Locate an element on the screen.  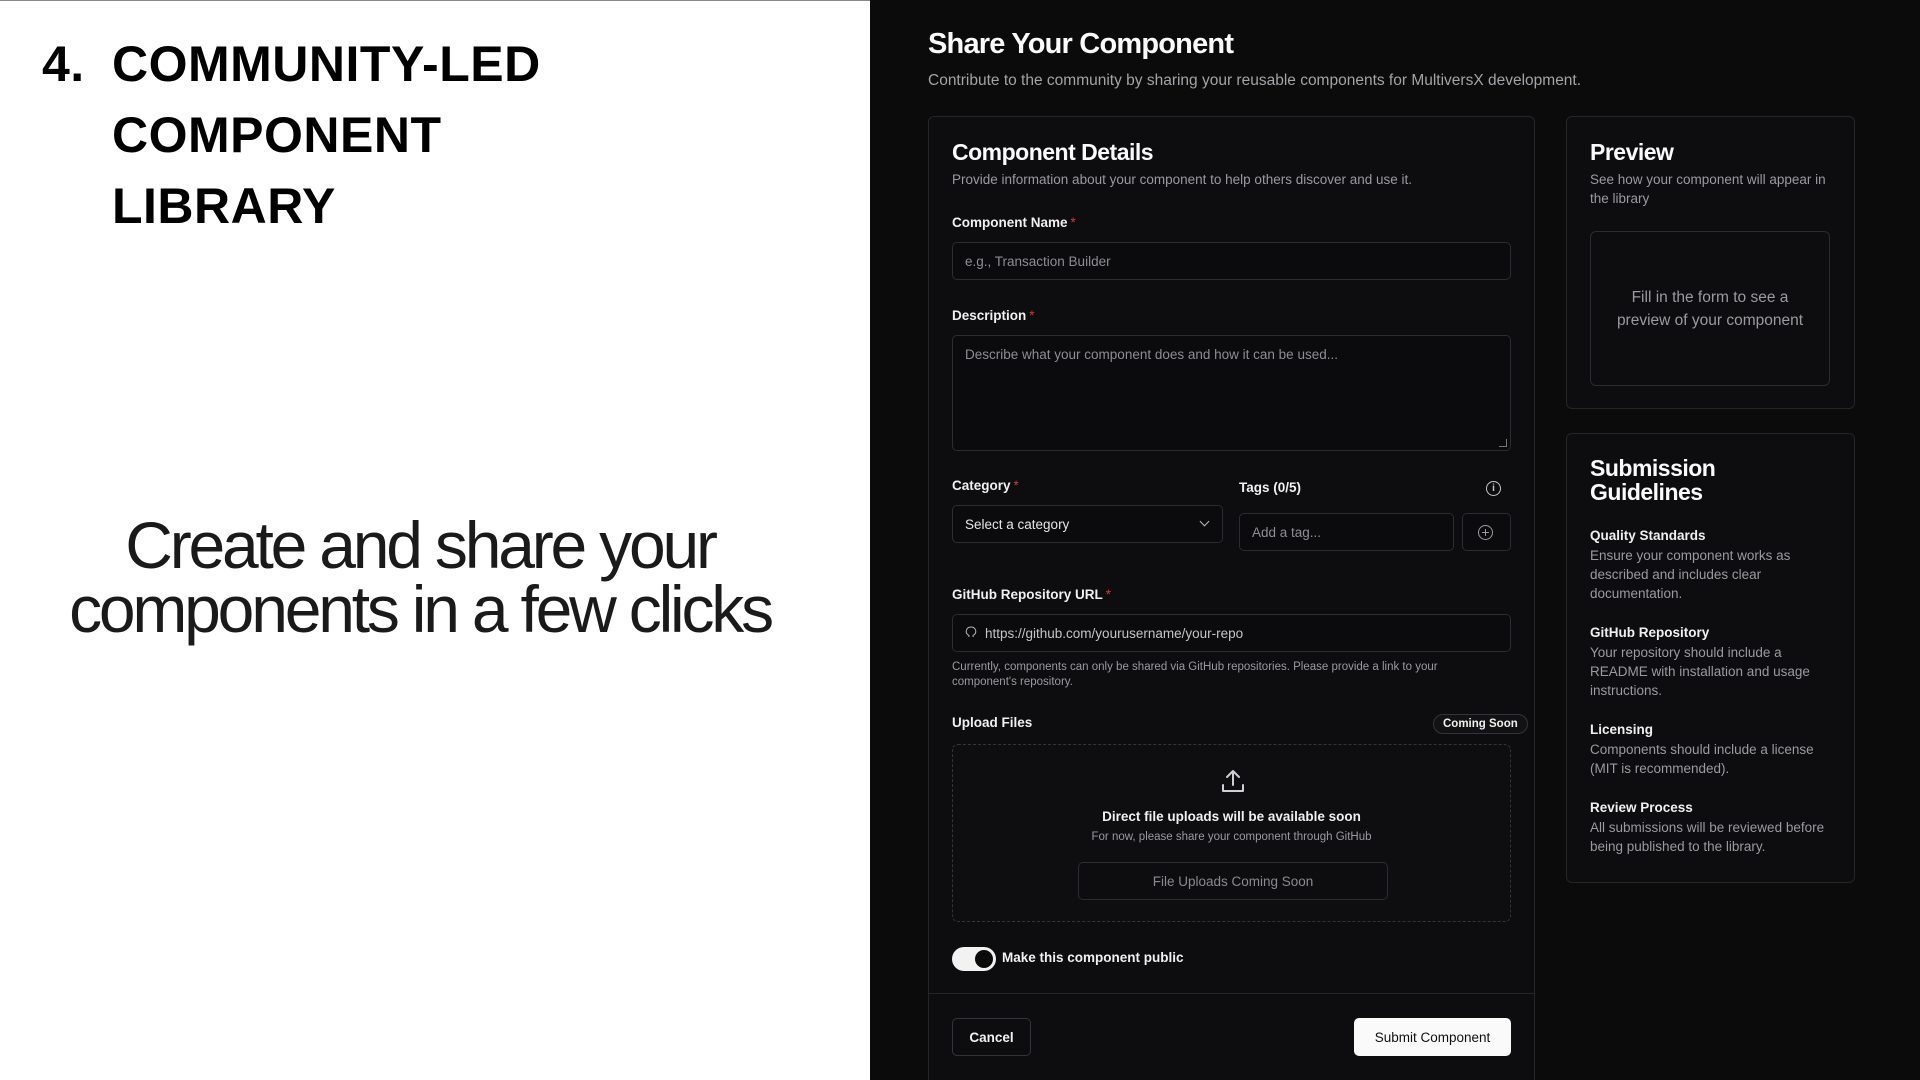
component-name-input: e.g., Transaction Builder is located at coordinates (1231, 261).